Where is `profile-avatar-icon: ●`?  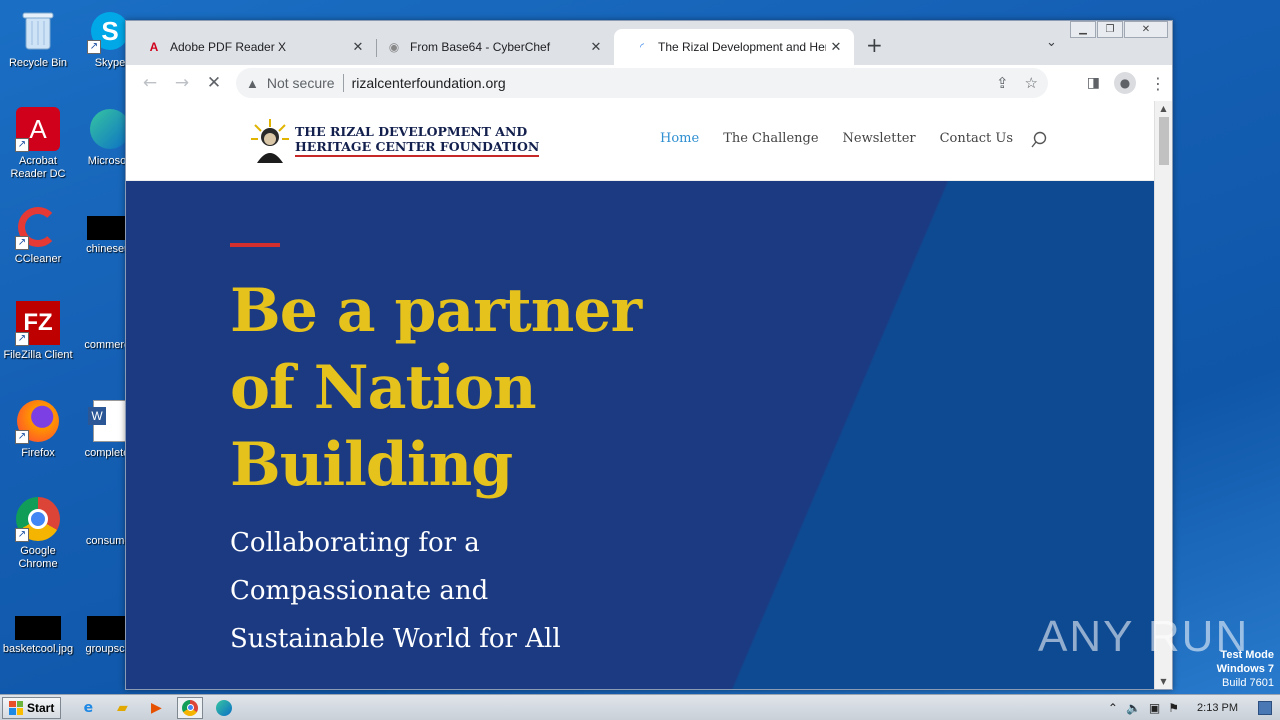
profile-avatar-icon: ● is located at coordinates (1125, 83).